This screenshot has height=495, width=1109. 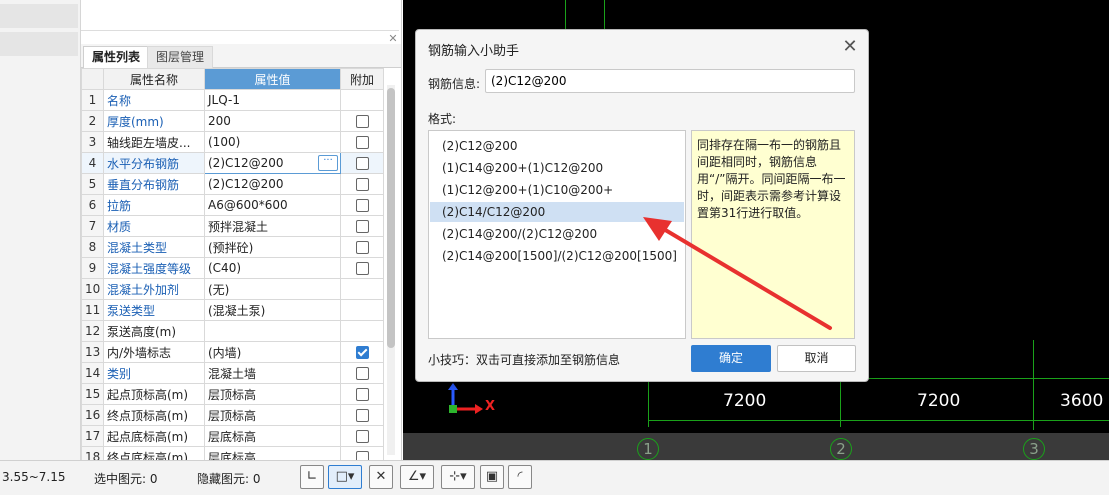 I want to click on ortho-icon: ∟, so click(x=312, y=477).